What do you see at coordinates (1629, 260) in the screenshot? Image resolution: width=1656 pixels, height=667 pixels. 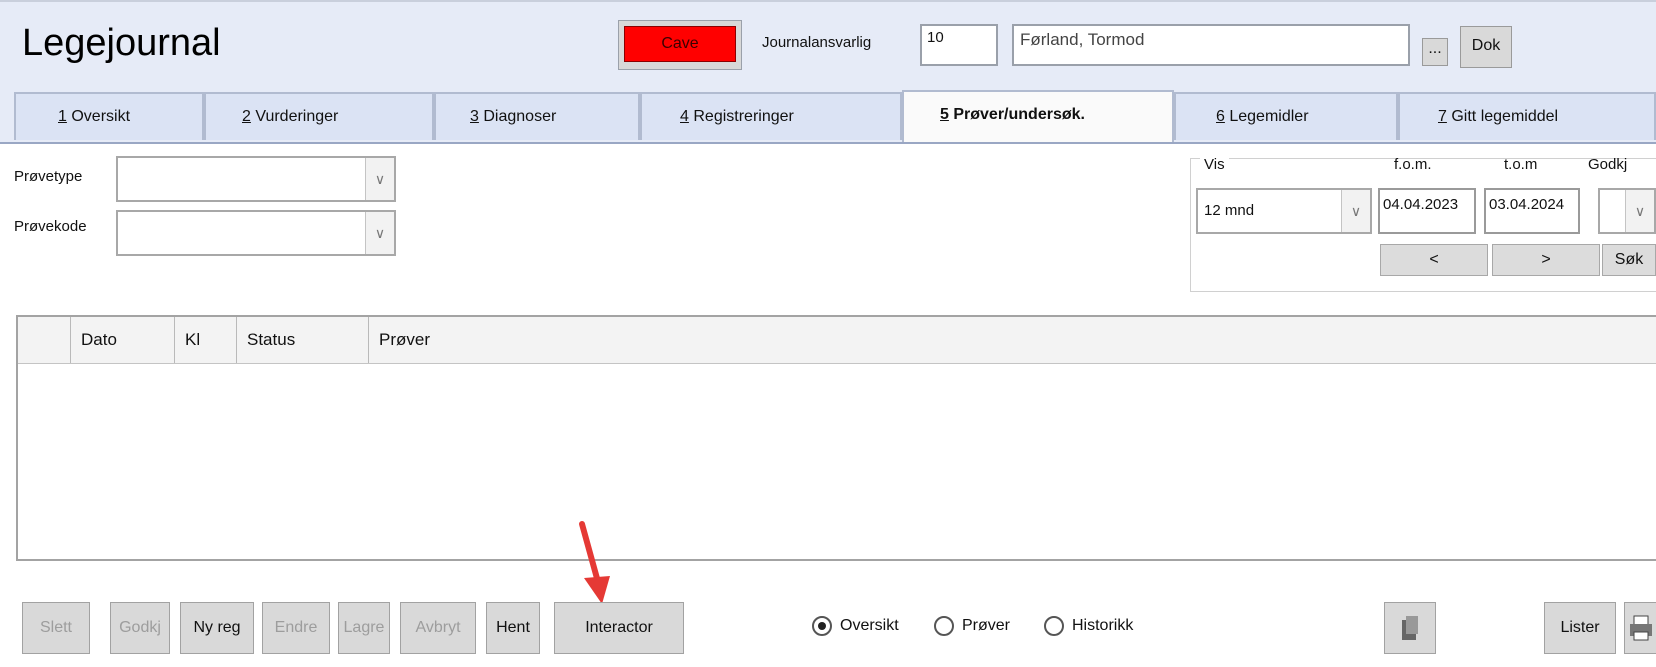 I see `search-button: Søk` at bounding box center [1629, 260].